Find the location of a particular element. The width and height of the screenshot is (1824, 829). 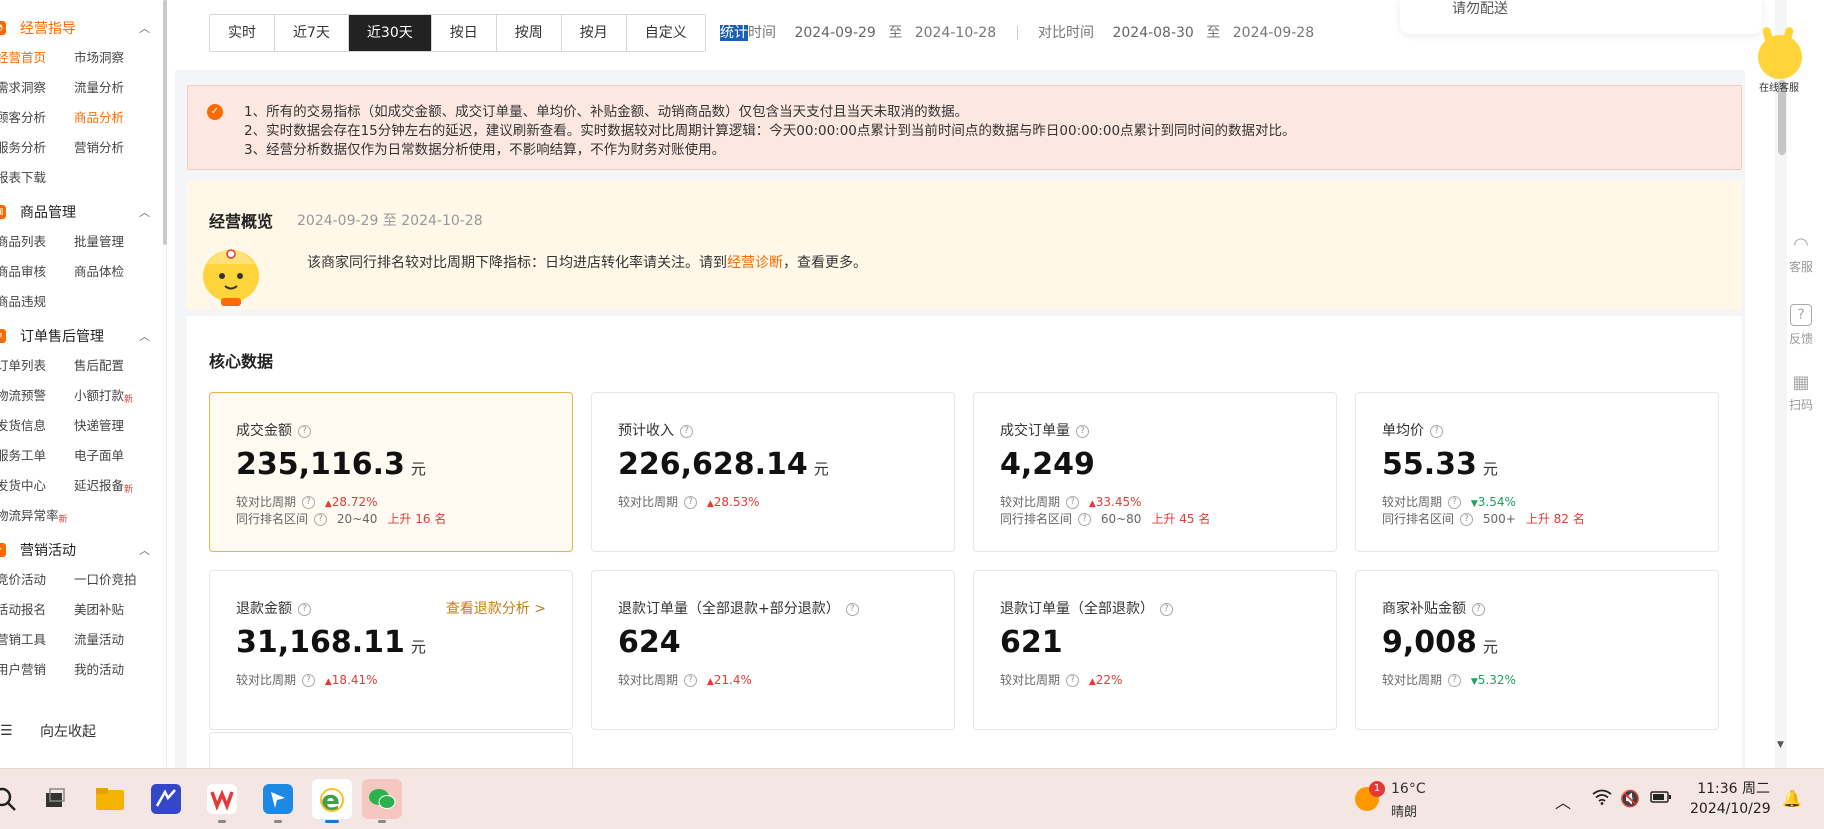

sidebar-item: 商品体检 is located at coordinates (113, 272).